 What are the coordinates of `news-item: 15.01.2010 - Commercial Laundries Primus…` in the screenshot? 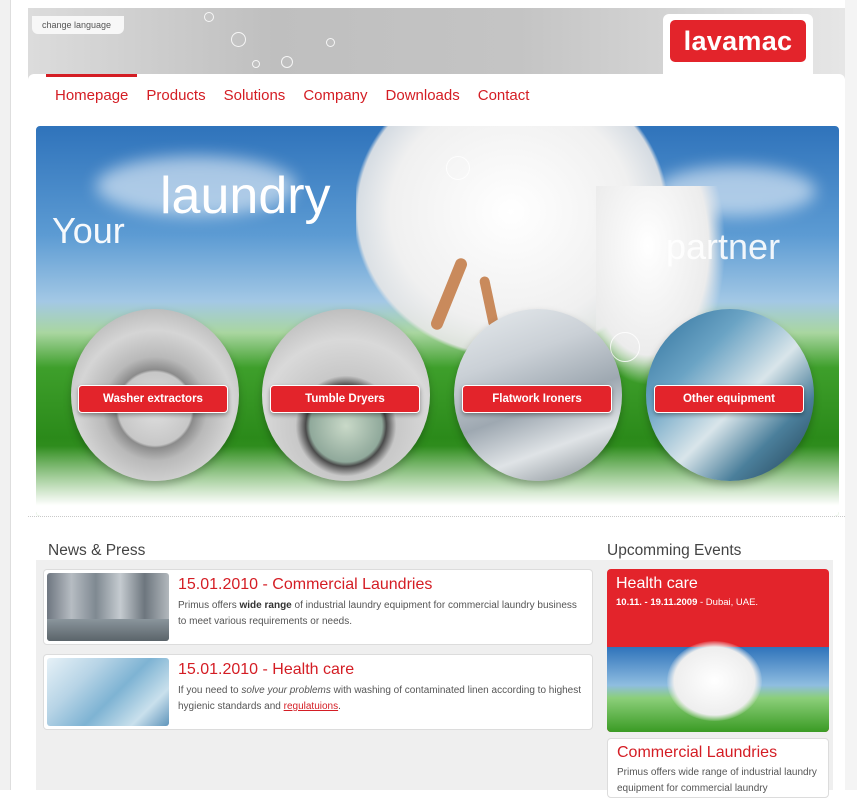 It's located at (318, 607).